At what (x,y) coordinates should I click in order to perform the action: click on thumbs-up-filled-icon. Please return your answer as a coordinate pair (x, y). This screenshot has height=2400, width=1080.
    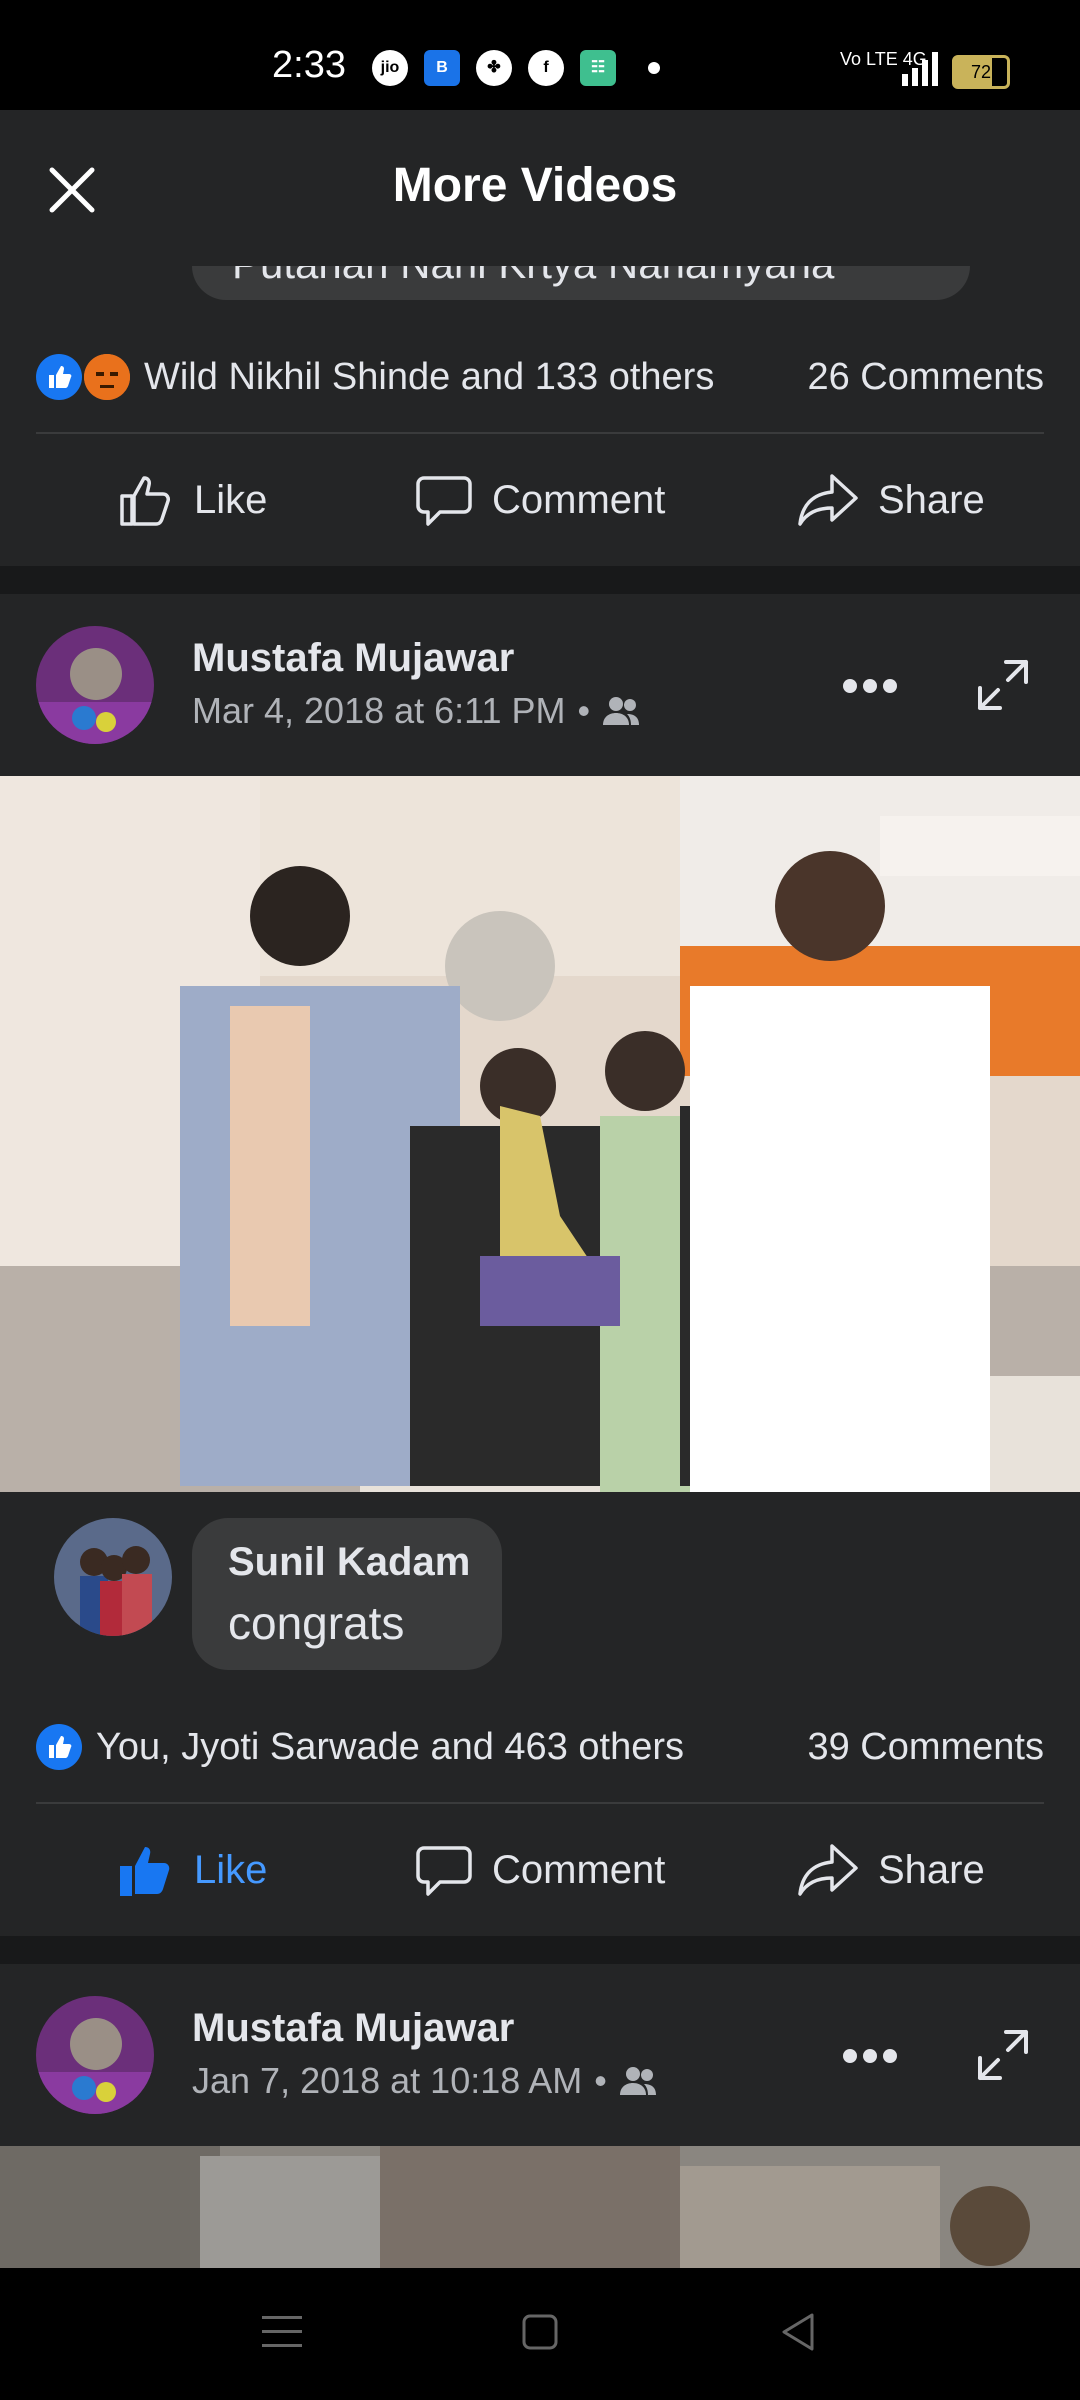
    Looking at the image, I should click on (145, 1871).